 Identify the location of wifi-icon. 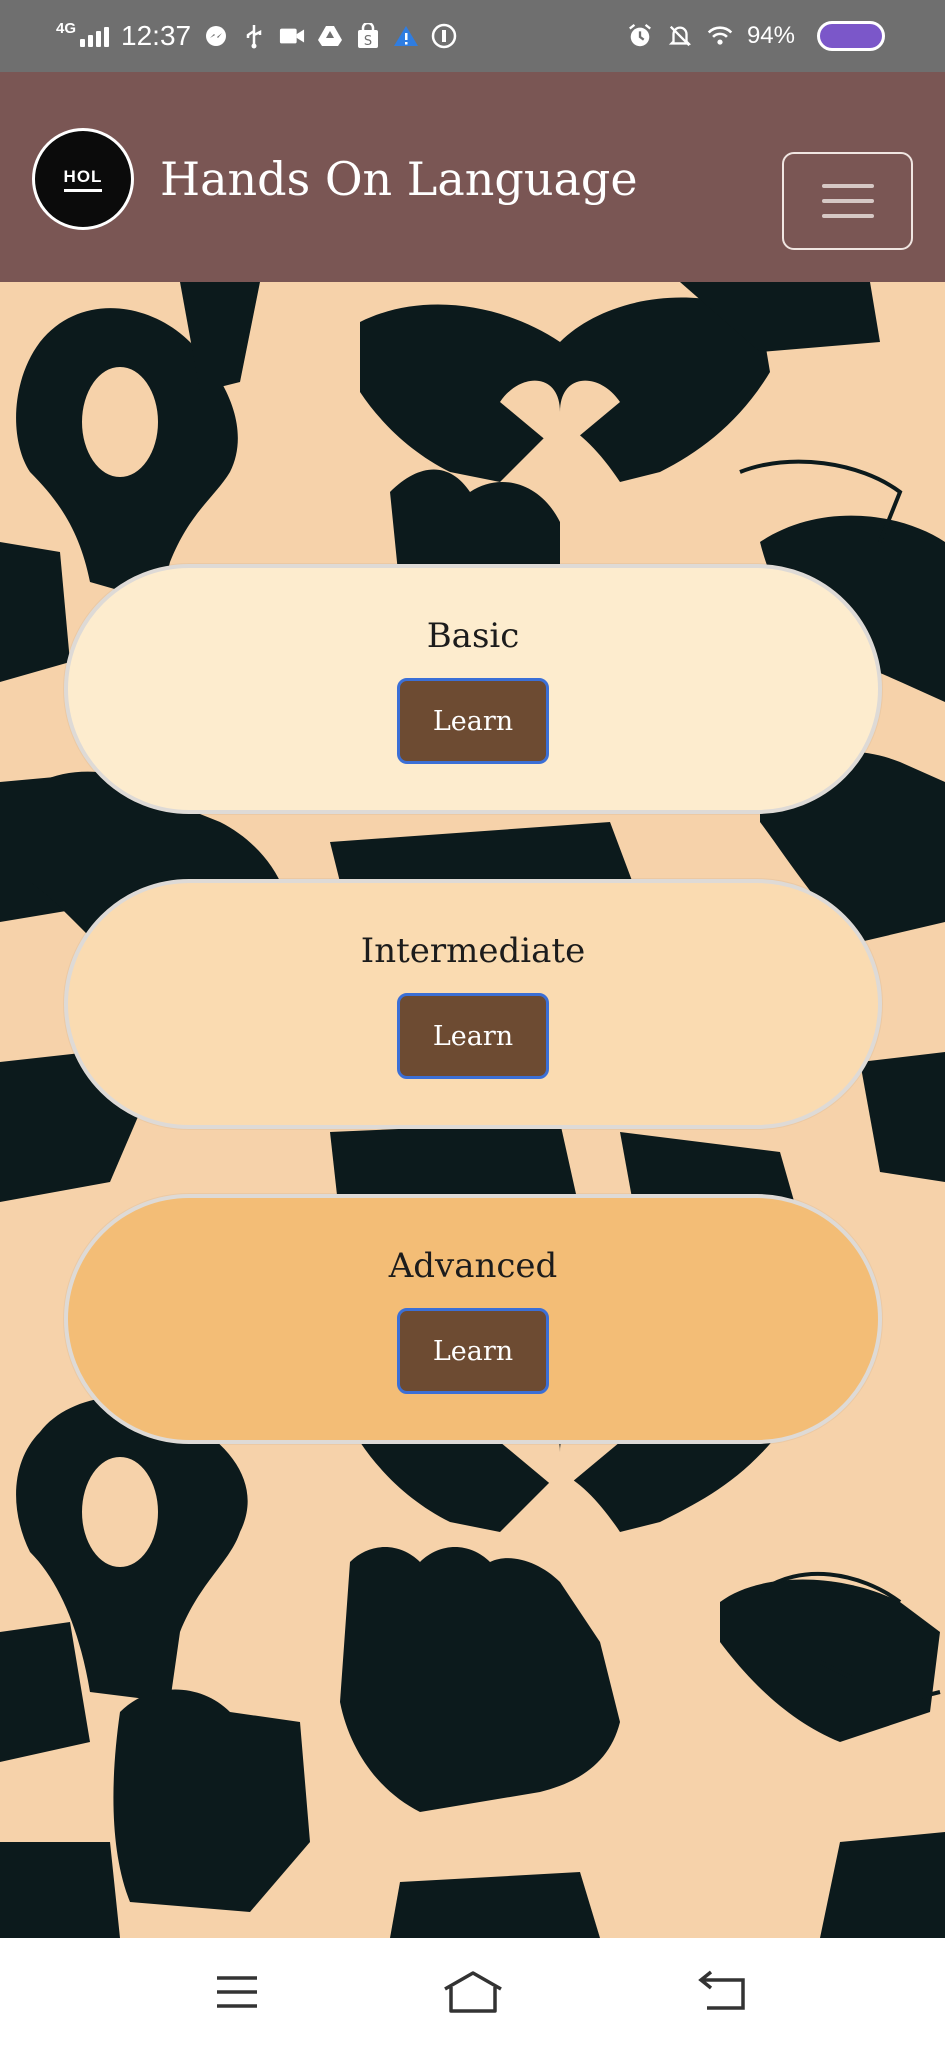
(720, 36).